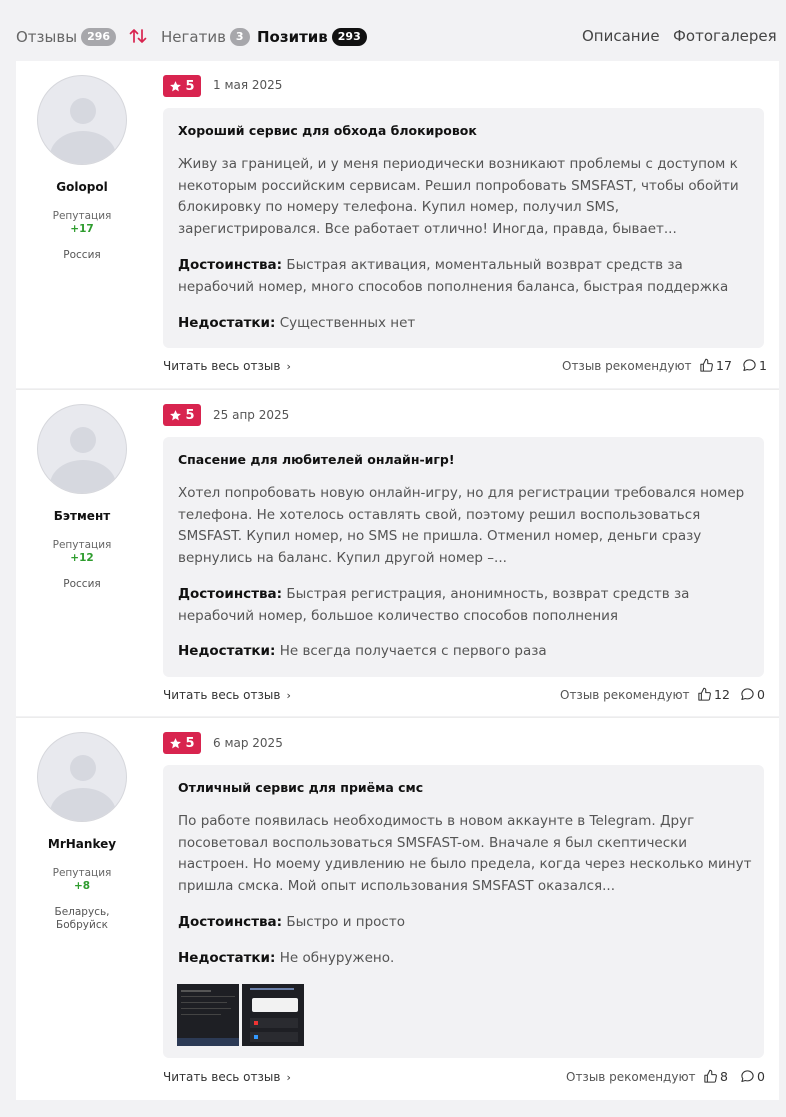  What do you see at coordinates (345, 922) in the screenshot?
I see `pros-text: Быстро и просто` at bounding box center [345, 922].